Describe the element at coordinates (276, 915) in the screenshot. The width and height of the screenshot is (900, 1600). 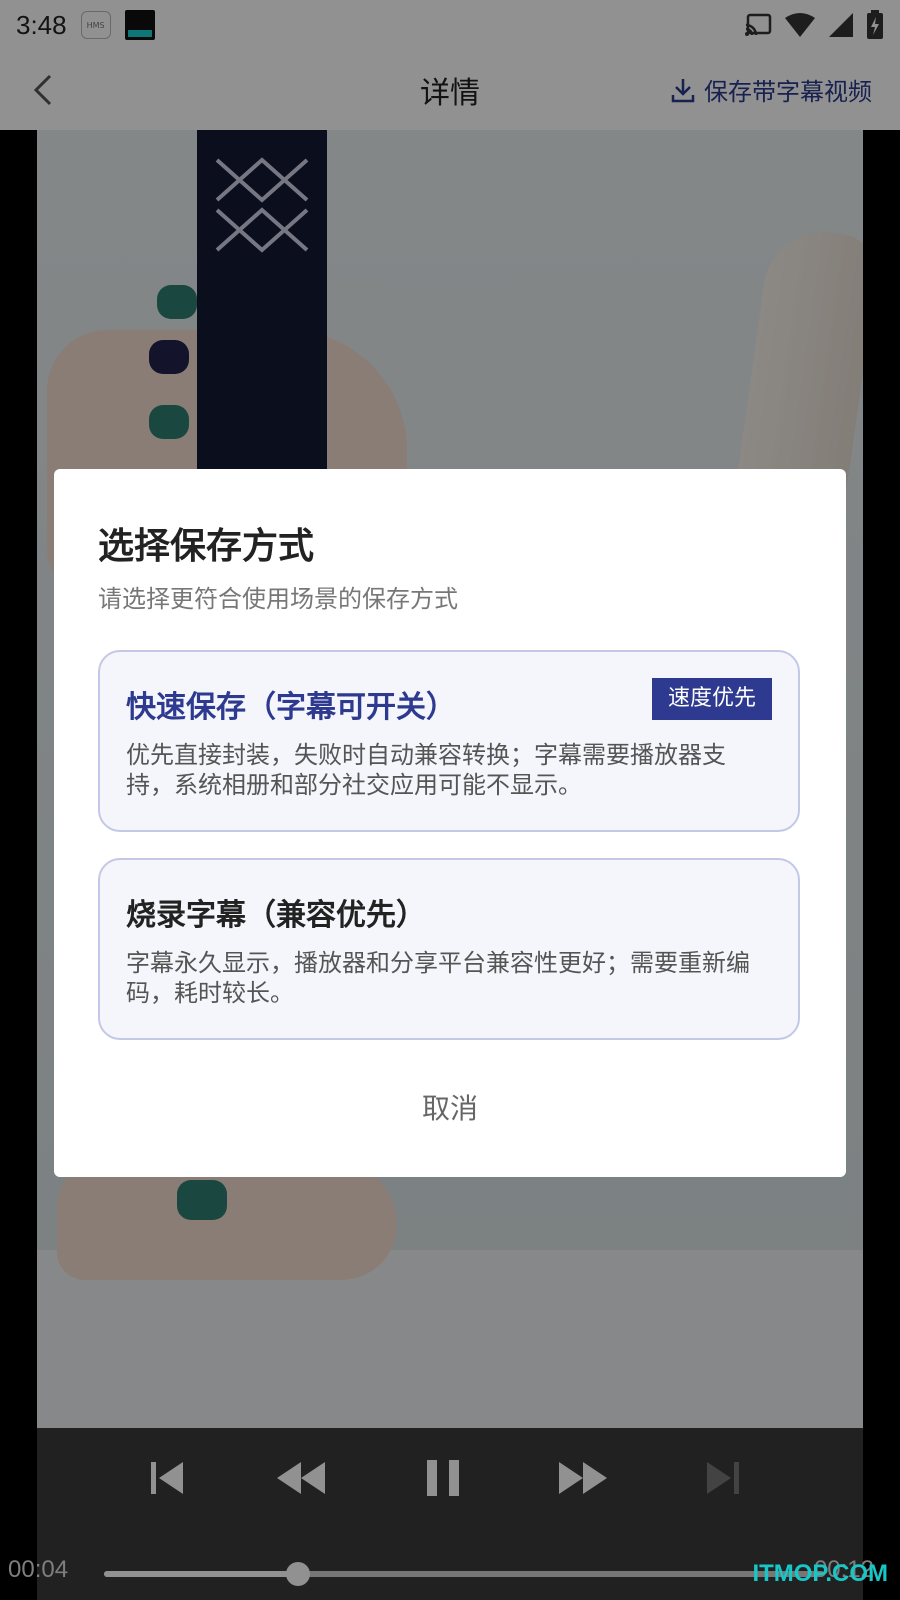
I see `option-title: 烧录字幕（兼容优先）` at that location.